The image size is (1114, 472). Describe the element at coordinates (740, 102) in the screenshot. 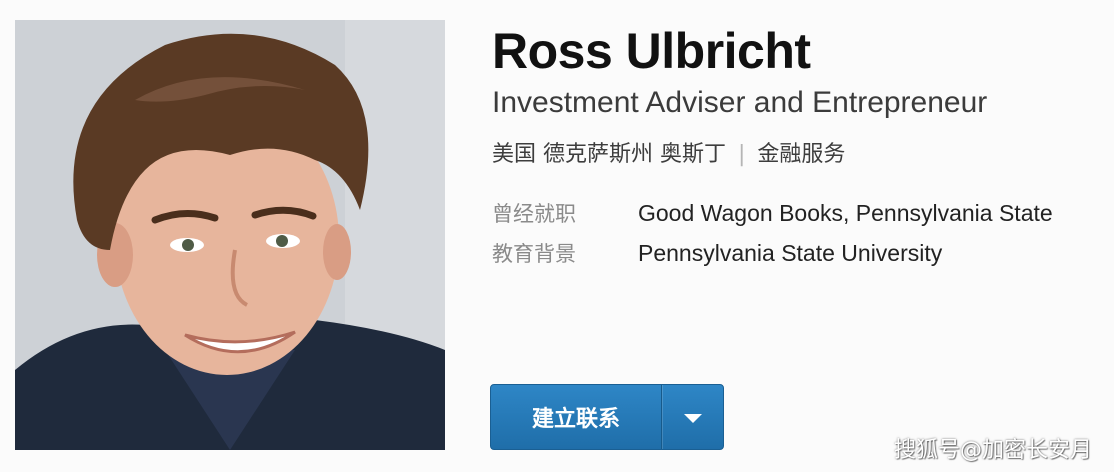

I see `profile-headline: Investment Adviser and Entrepreneur` at that location.